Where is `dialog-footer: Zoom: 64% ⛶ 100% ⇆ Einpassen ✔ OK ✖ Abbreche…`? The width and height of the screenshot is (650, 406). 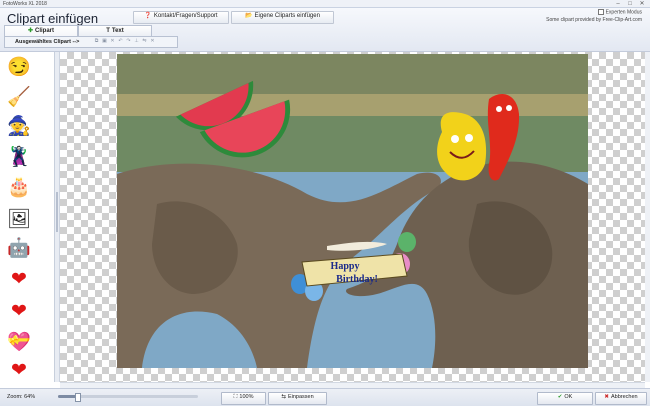 dialog-footer: Zoom: 64% ⛶ 100% ⇆ Einpassen ✔ OK ✖ Abbreche… is located at coordinates (325, 397).